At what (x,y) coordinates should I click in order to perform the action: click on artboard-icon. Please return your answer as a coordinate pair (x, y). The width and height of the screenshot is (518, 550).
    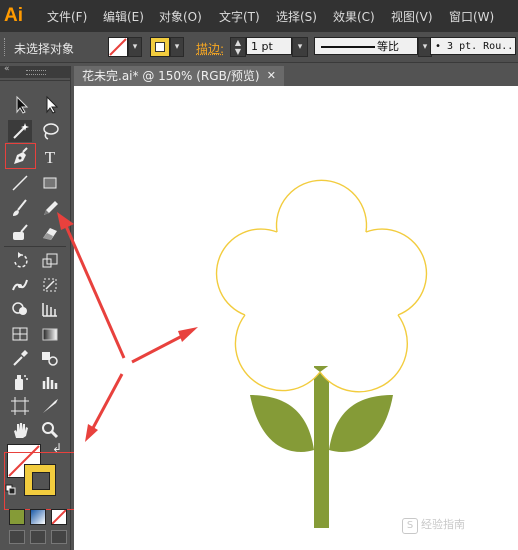
    Looking at the image, I should click on (20, 406).